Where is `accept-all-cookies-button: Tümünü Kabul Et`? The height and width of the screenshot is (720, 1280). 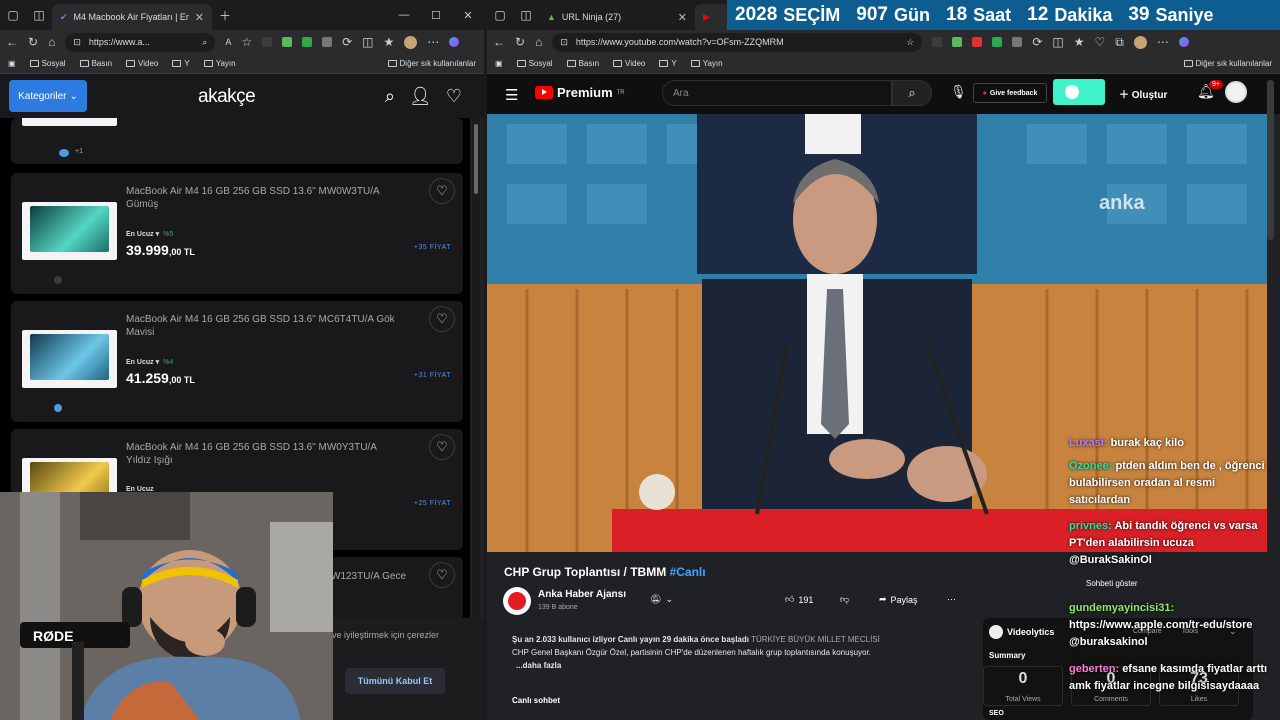 accept-all-cookies-button: Tümünü Kabul Et is located at coordinates (395, 681).